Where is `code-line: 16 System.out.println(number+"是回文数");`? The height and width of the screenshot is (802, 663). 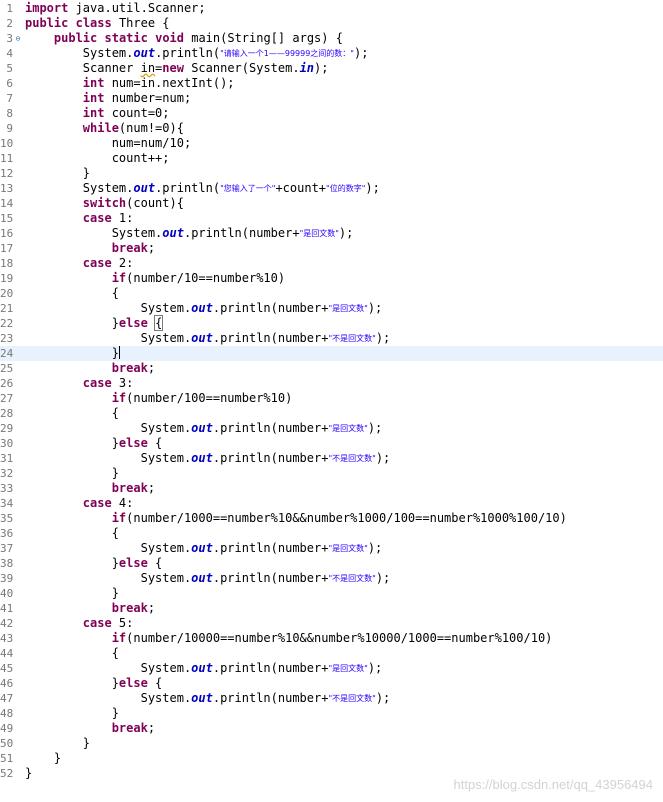 code-line: 16 System.out.println(number+"是回文数"); is located at coordinates (331, 233).